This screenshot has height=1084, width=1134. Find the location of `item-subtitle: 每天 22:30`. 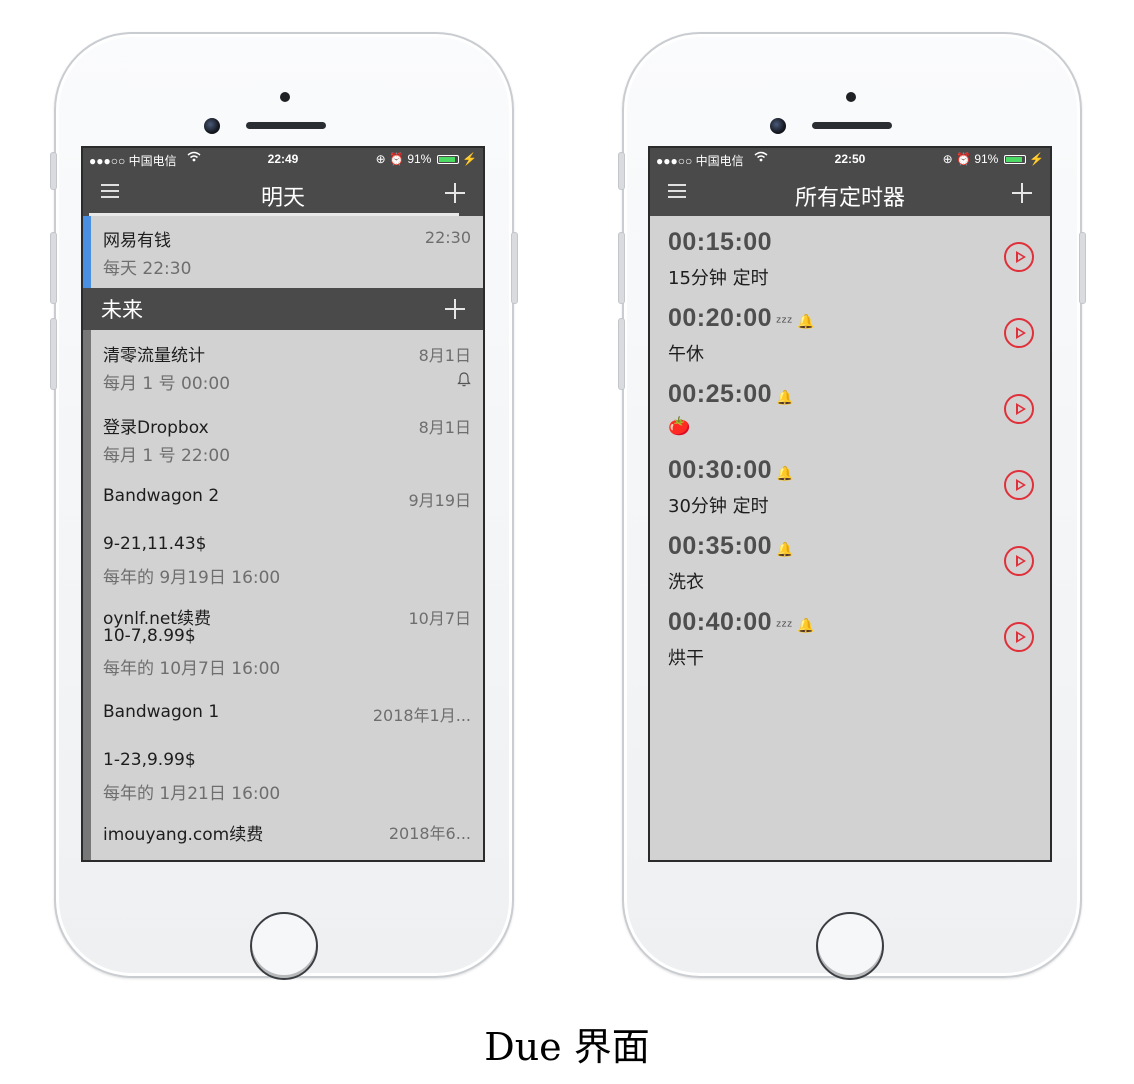

item-subtitle: 每天 22:30 is located at coordinates (147, 269).